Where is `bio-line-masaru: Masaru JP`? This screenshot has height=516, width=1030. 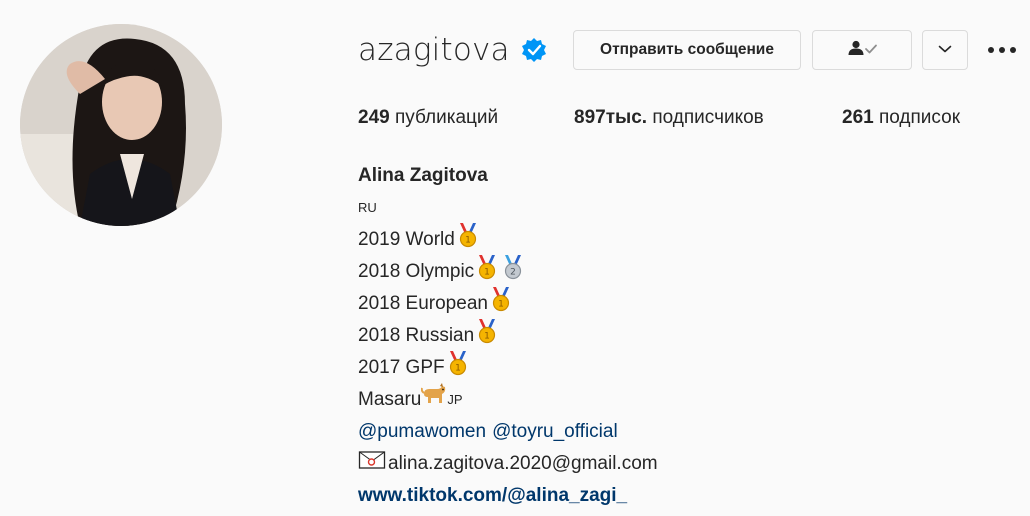 bio-line-masaru: Masaru JP is located at coordinates (508, 400).